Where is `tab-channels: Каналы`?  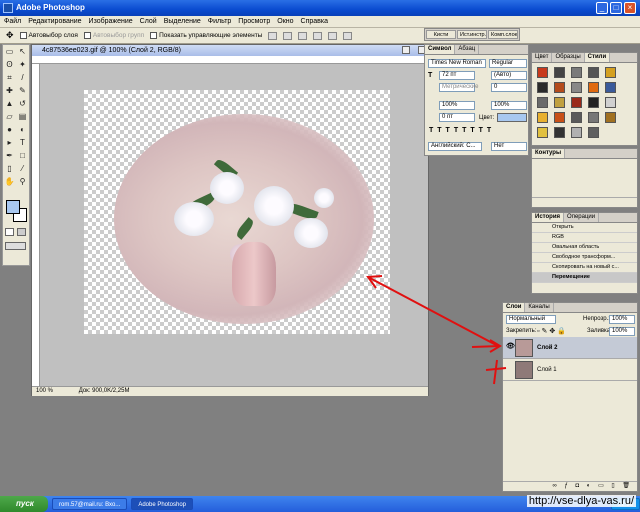 tab-channels: Каналы is located at coordinates (539, 307).